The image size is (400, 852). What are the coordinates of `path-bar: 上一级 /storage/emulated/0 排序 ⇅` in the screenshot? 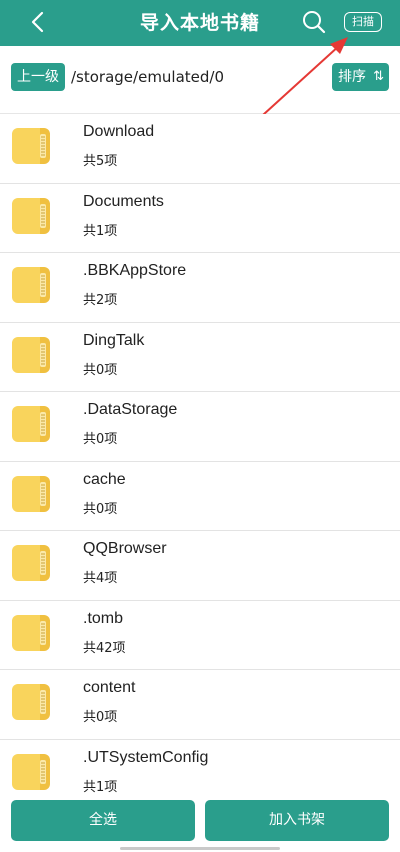 It's located at (200, 80).